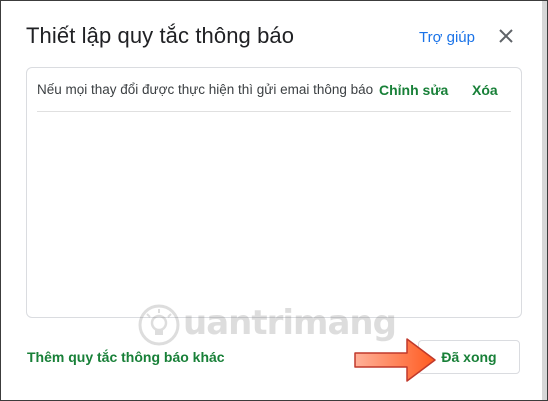 This screenshot has height=401, width=548. I want to click on delete-rule-button: Xóa, so click(485, 90).